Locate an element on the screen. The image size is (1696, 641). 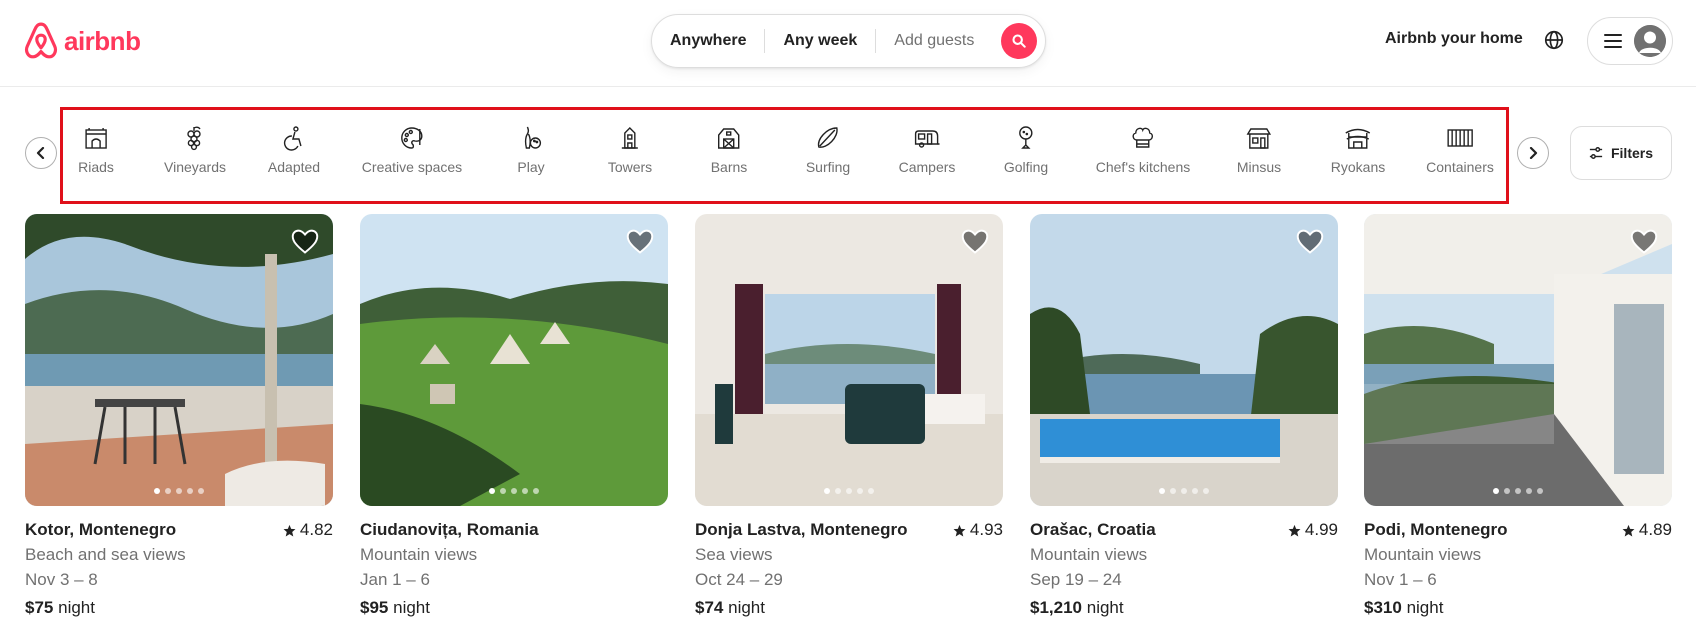
camper-icon is located at coordinates (927, 139).